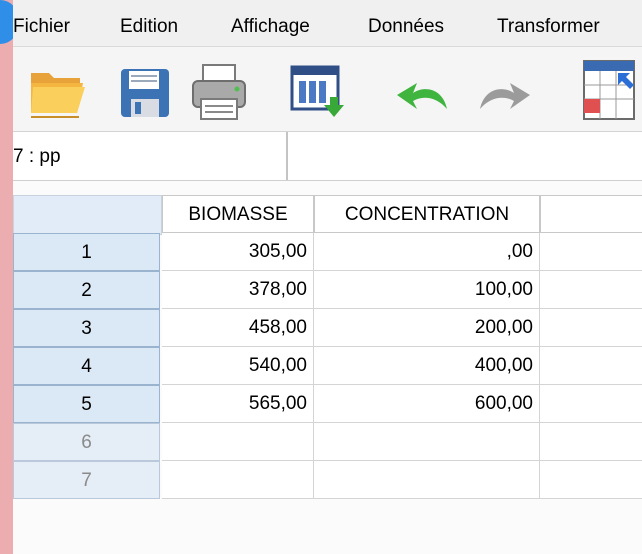 The width and height of the screenshot is (642, 554). What do you see at coordinates (150, 156) in the screenshot?
I see `cell-reference-box: 7 : pp` at bounding box center [150, 156].